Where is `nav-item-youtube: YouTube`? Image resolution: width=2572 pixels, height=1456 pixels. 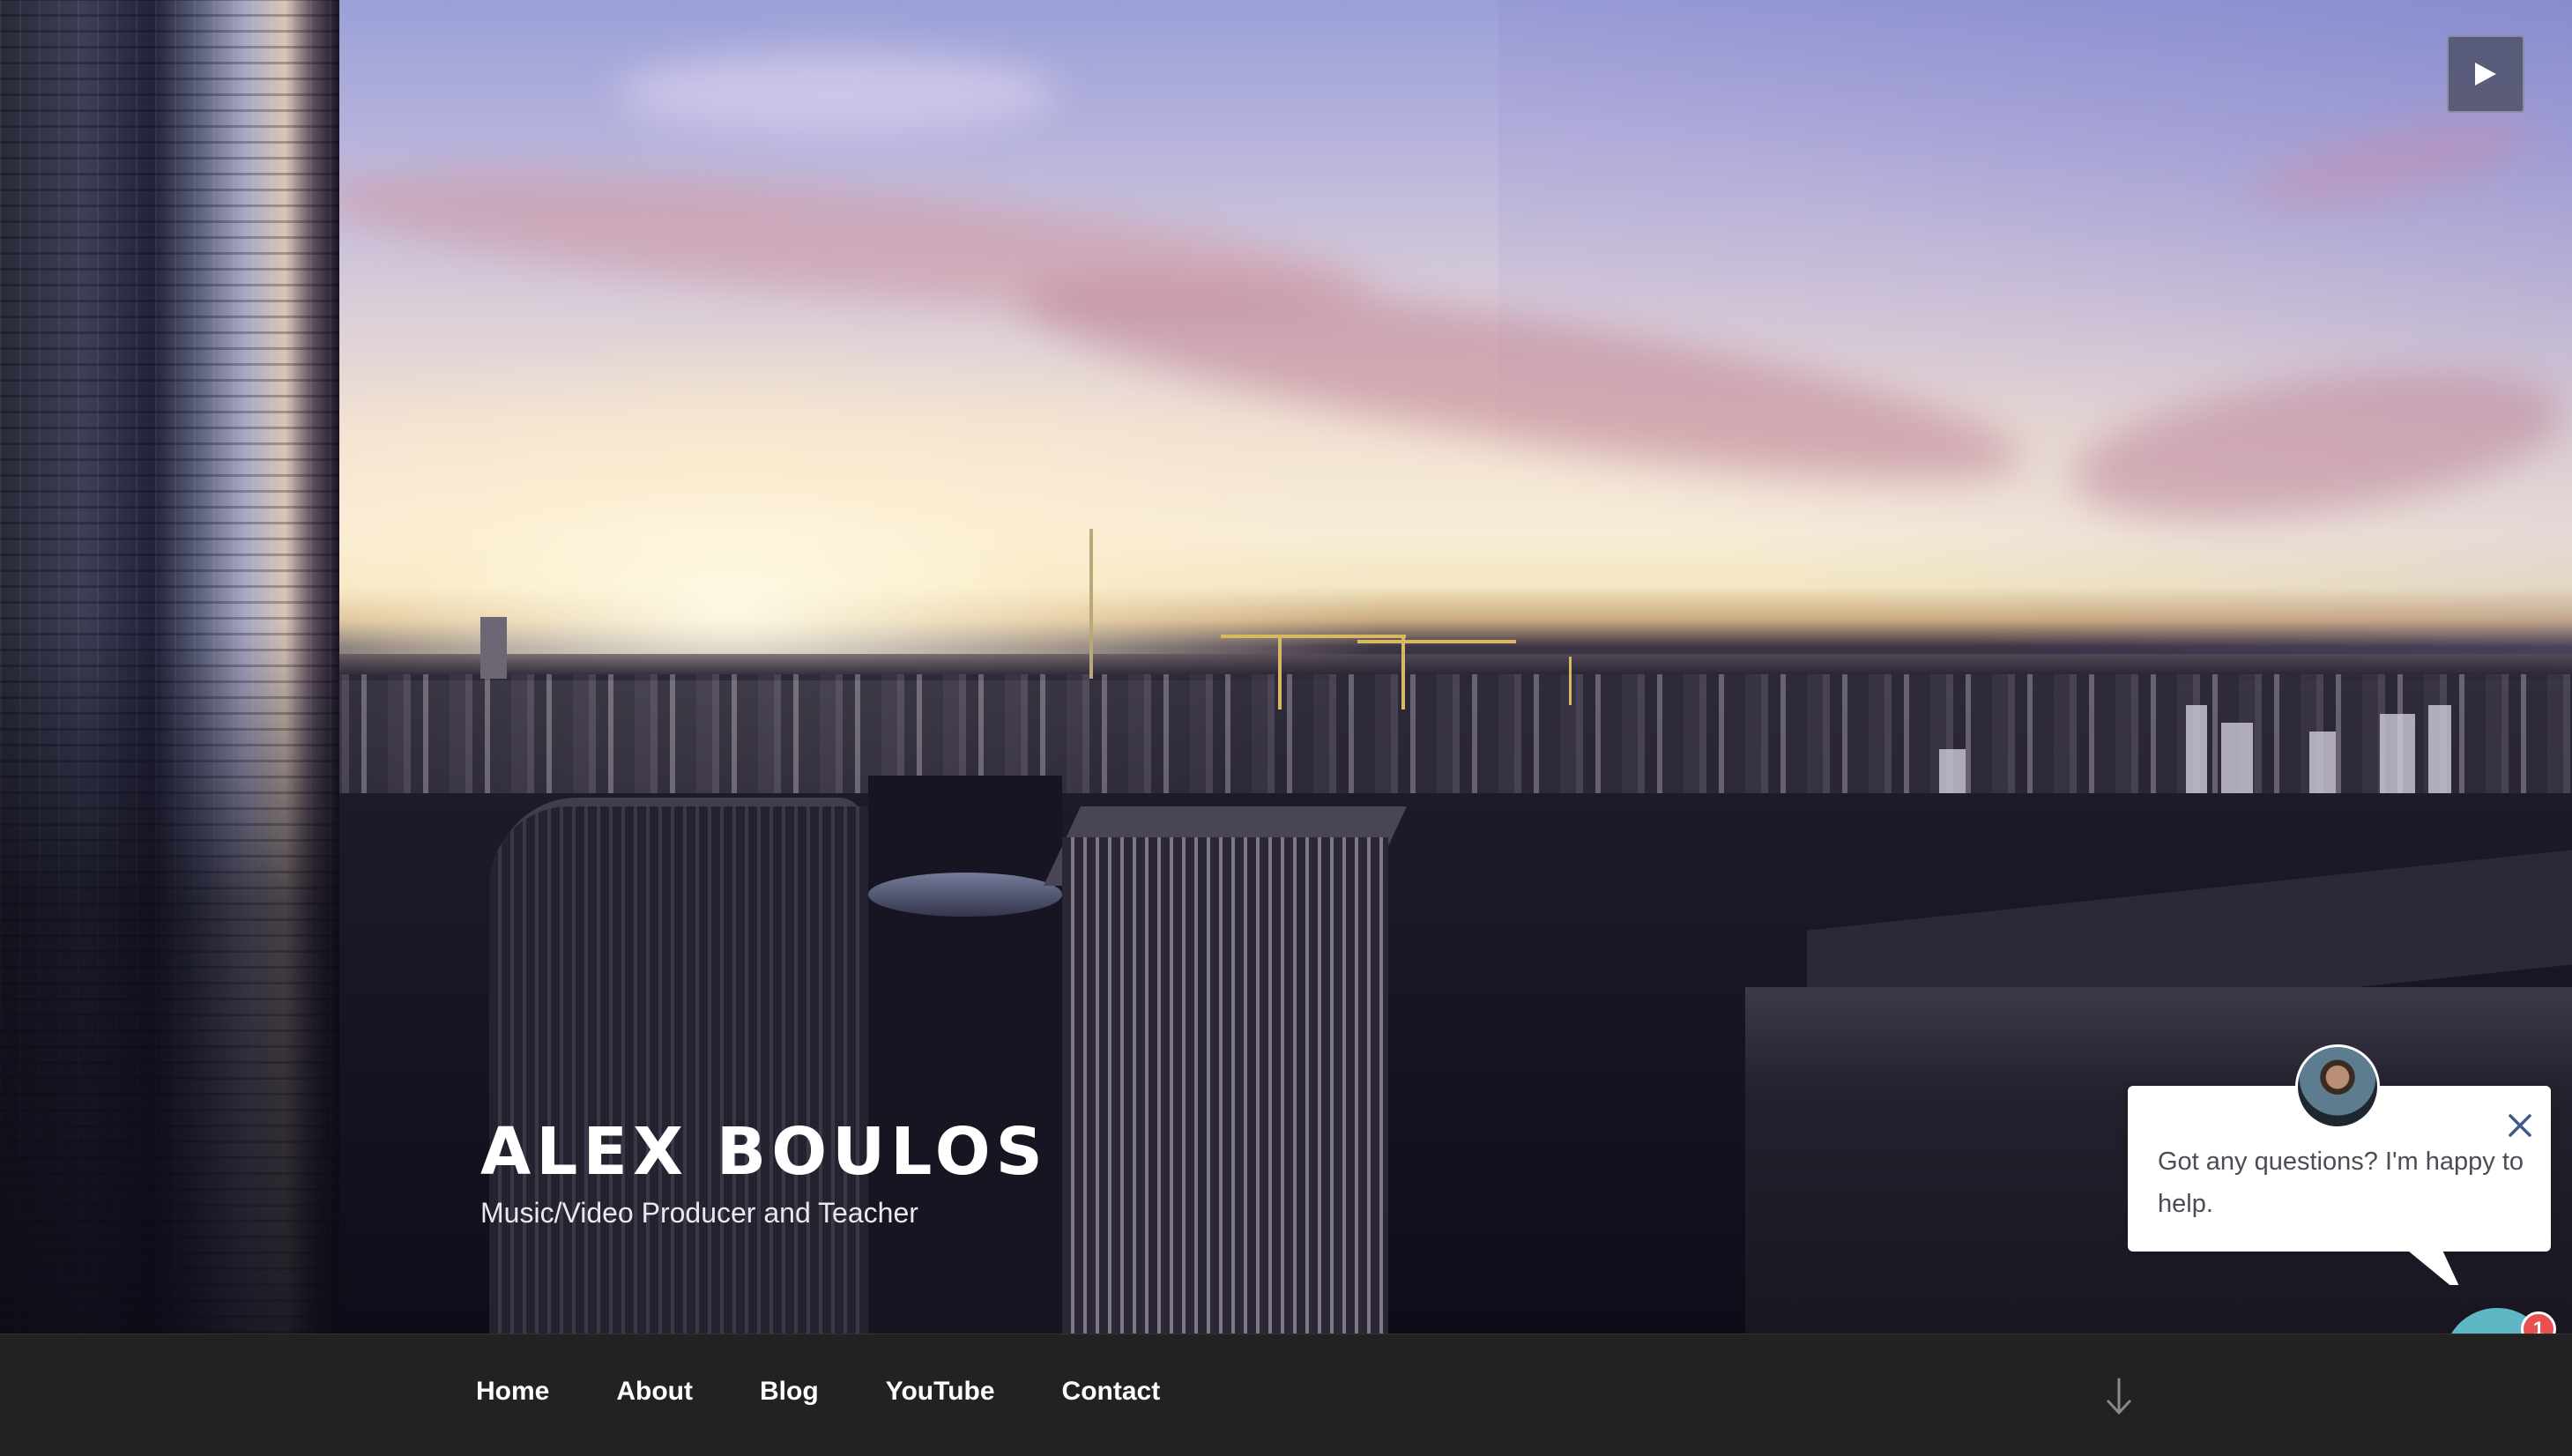 nav-item-youtube: YouTube is located at coordinates (941, 1391).